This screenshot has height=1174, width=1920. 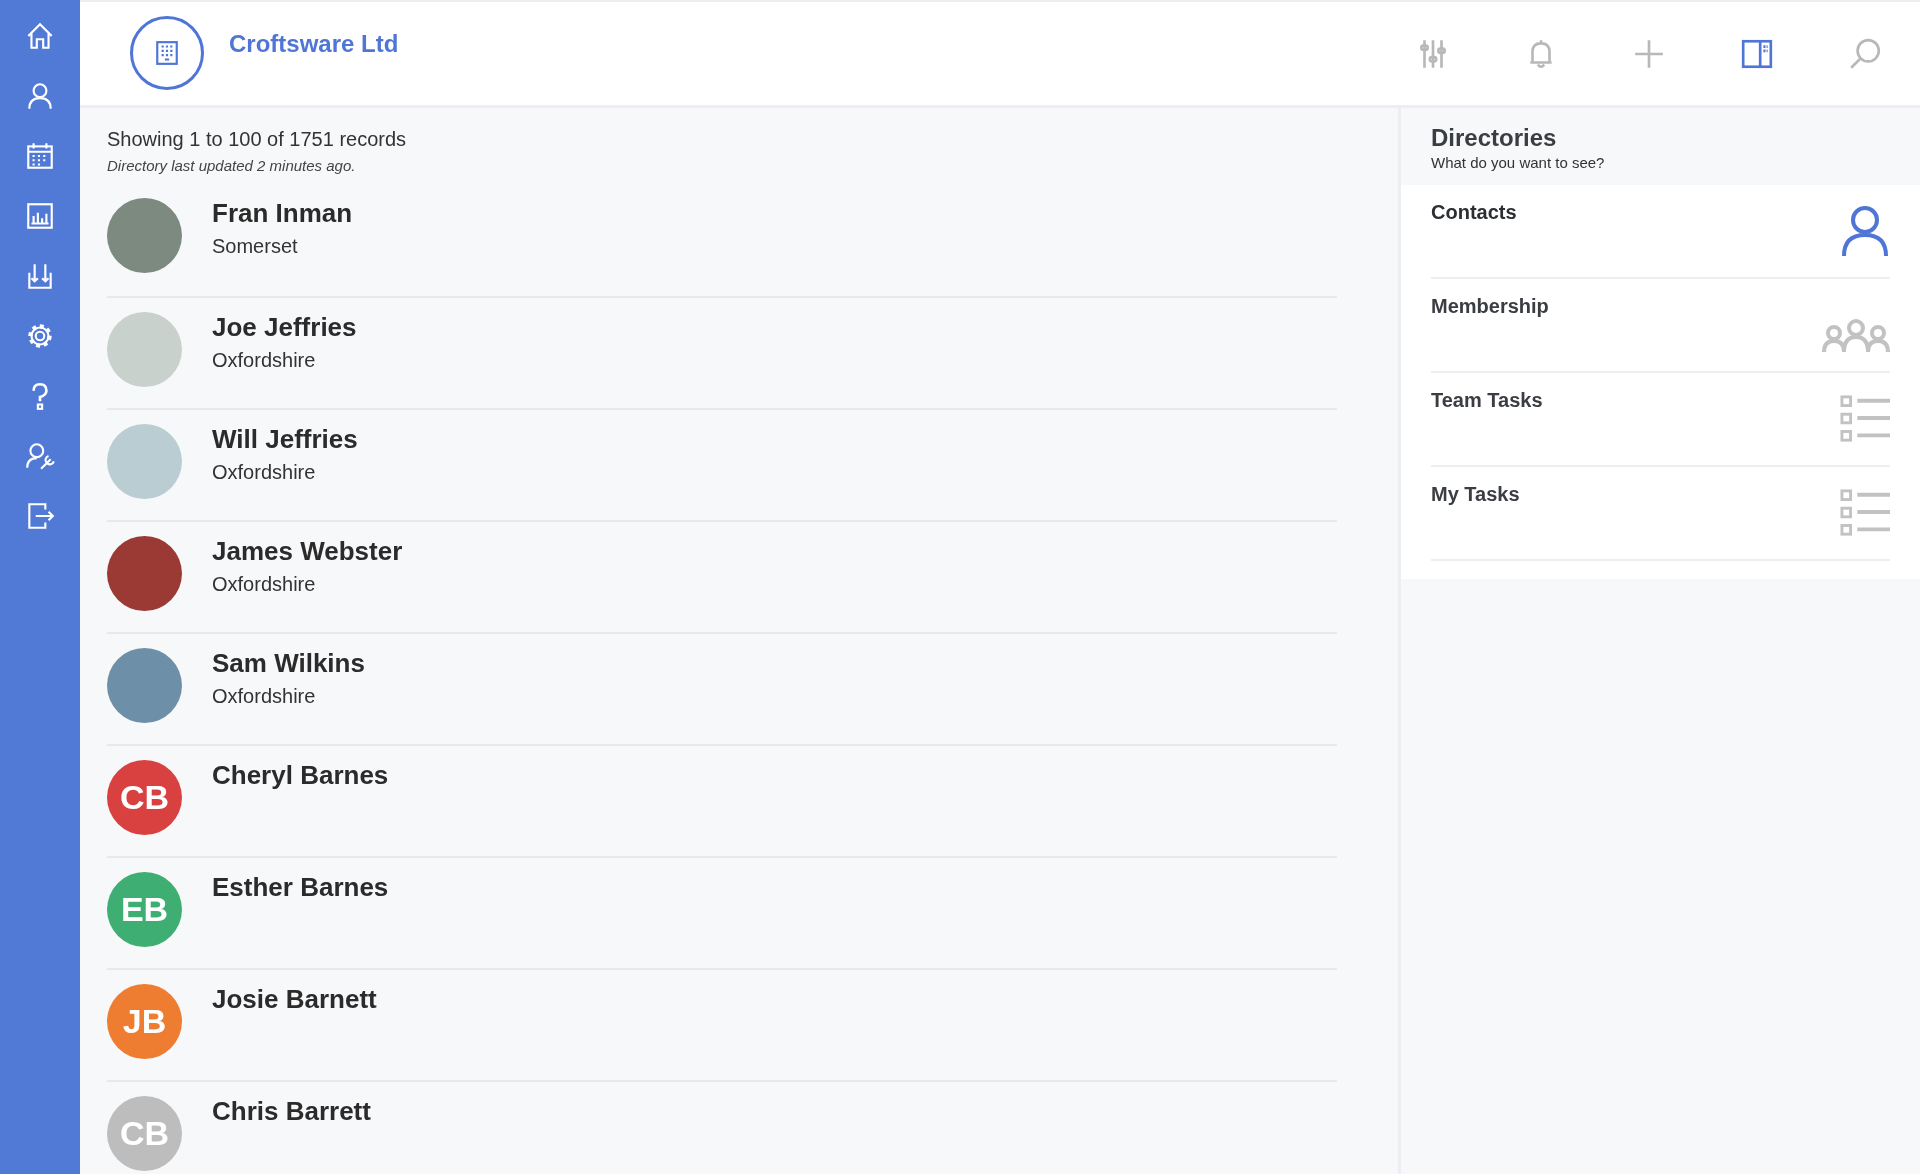 I want to click on initials-avatar: EB, so click(x=144, y=909).